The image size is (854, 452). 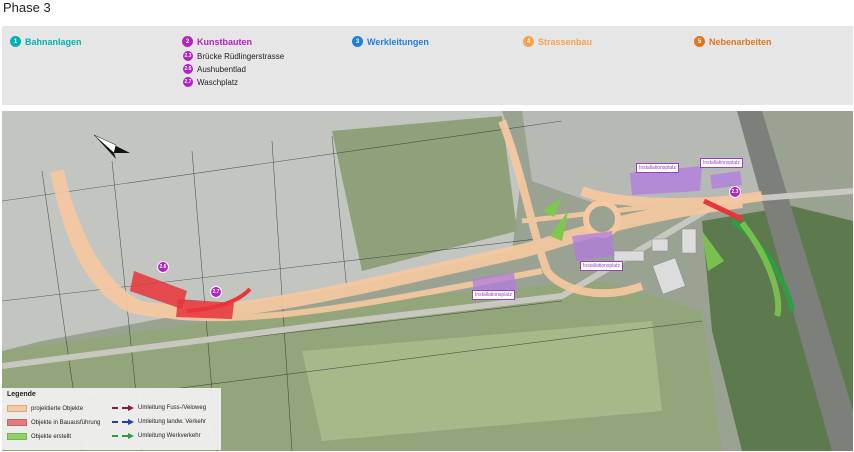 I want to click on item-label: Waschplatz, so click(x=218, y=82).